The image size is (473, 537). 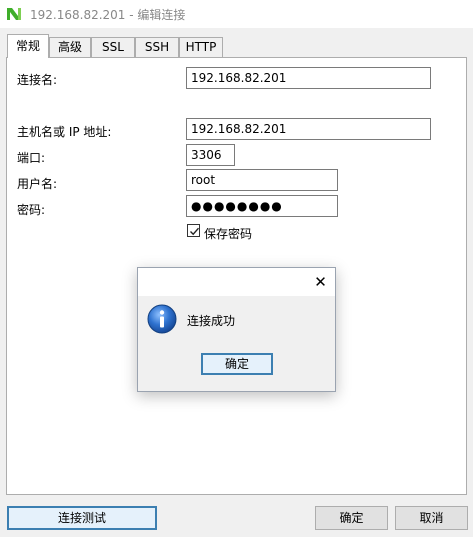 I want to click on username-input: root, so click(x=262, y=180).